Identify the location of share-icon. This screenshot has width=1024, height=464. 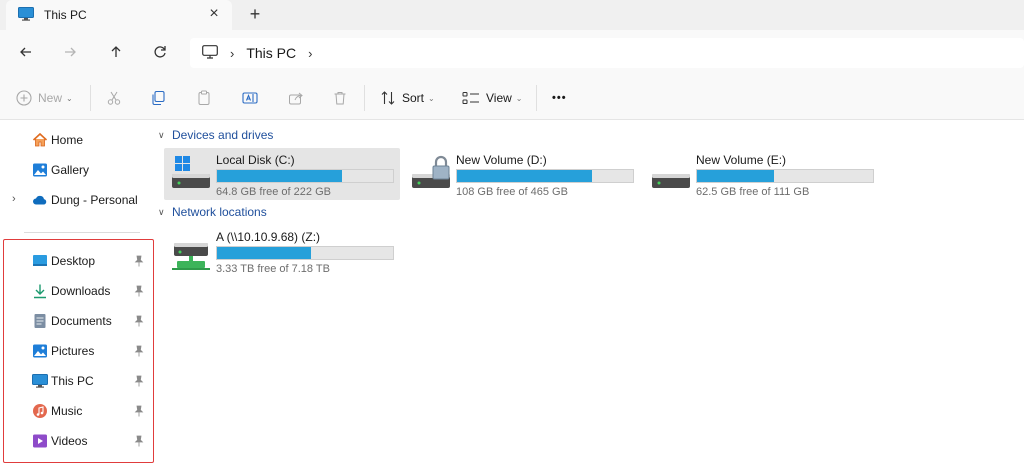
(296, 98).